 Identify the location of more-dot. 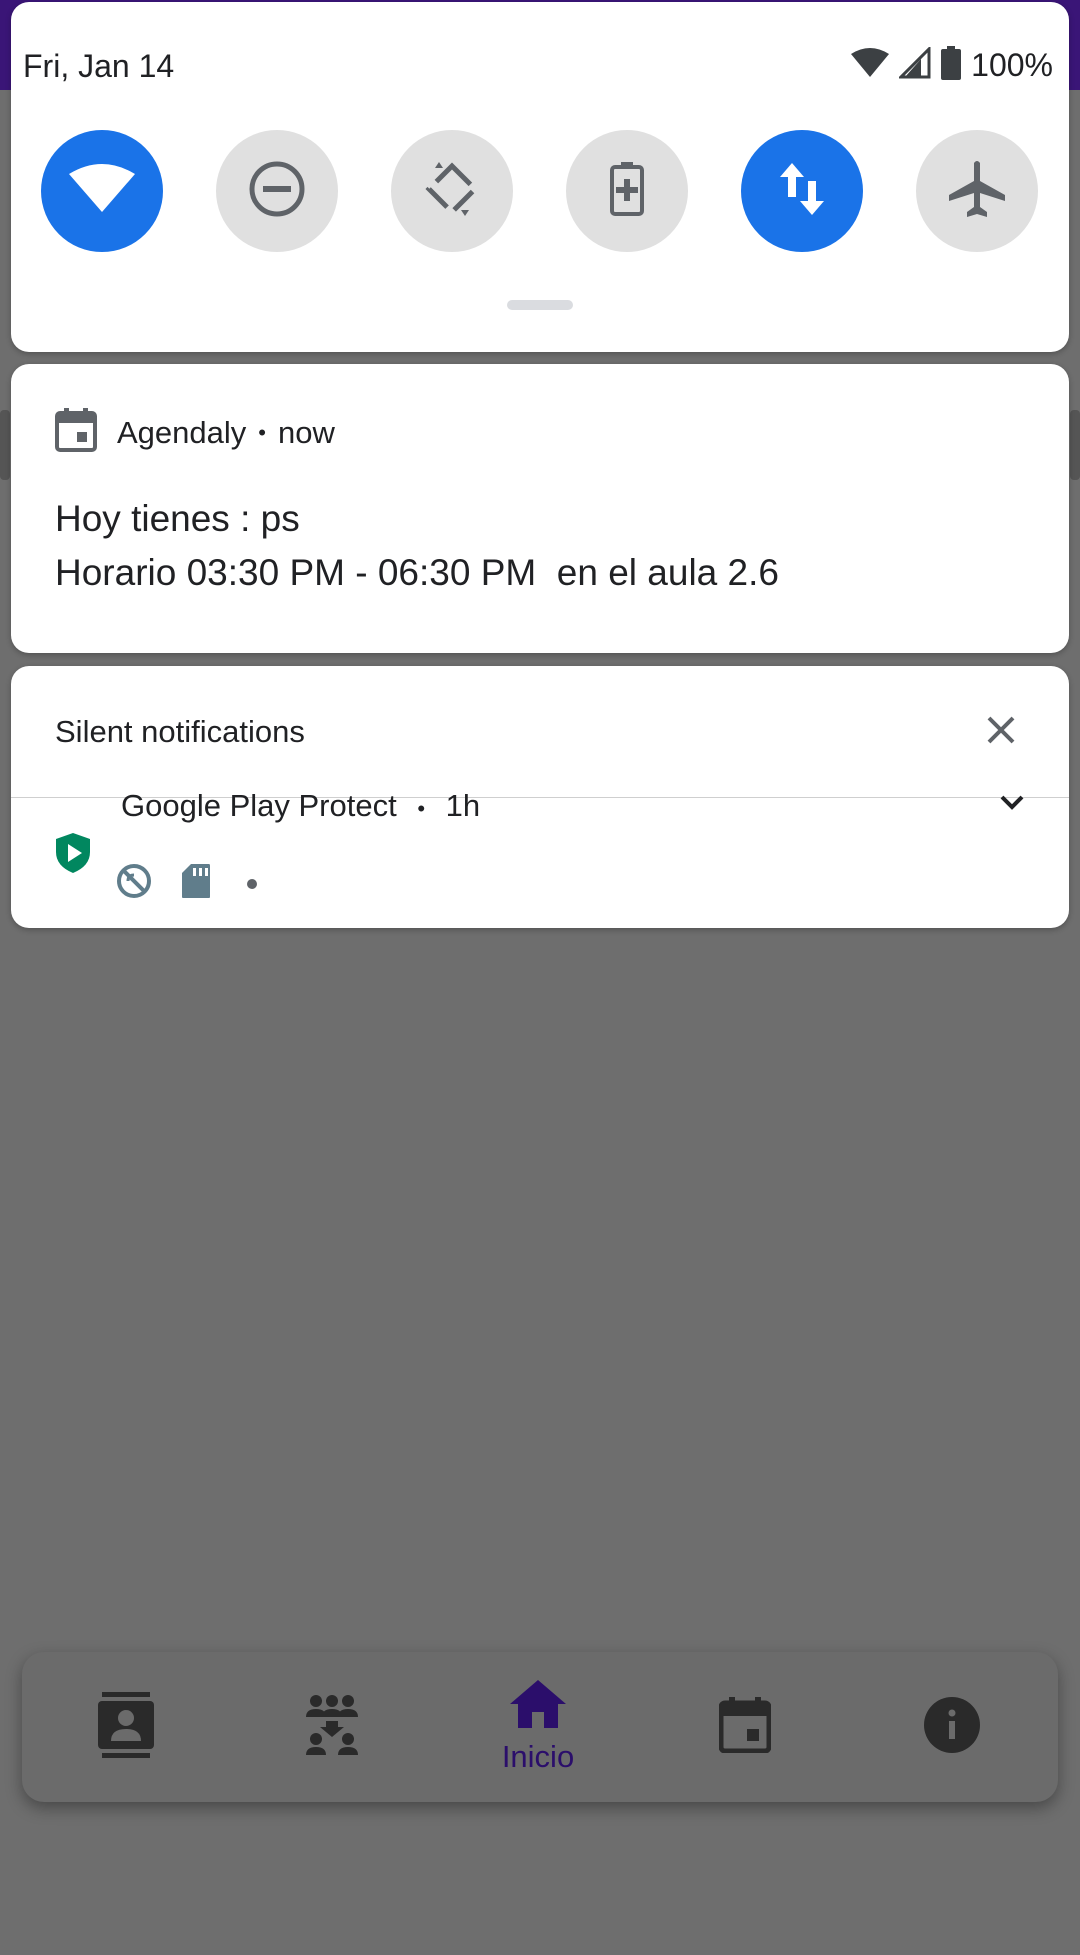
(252, 883).